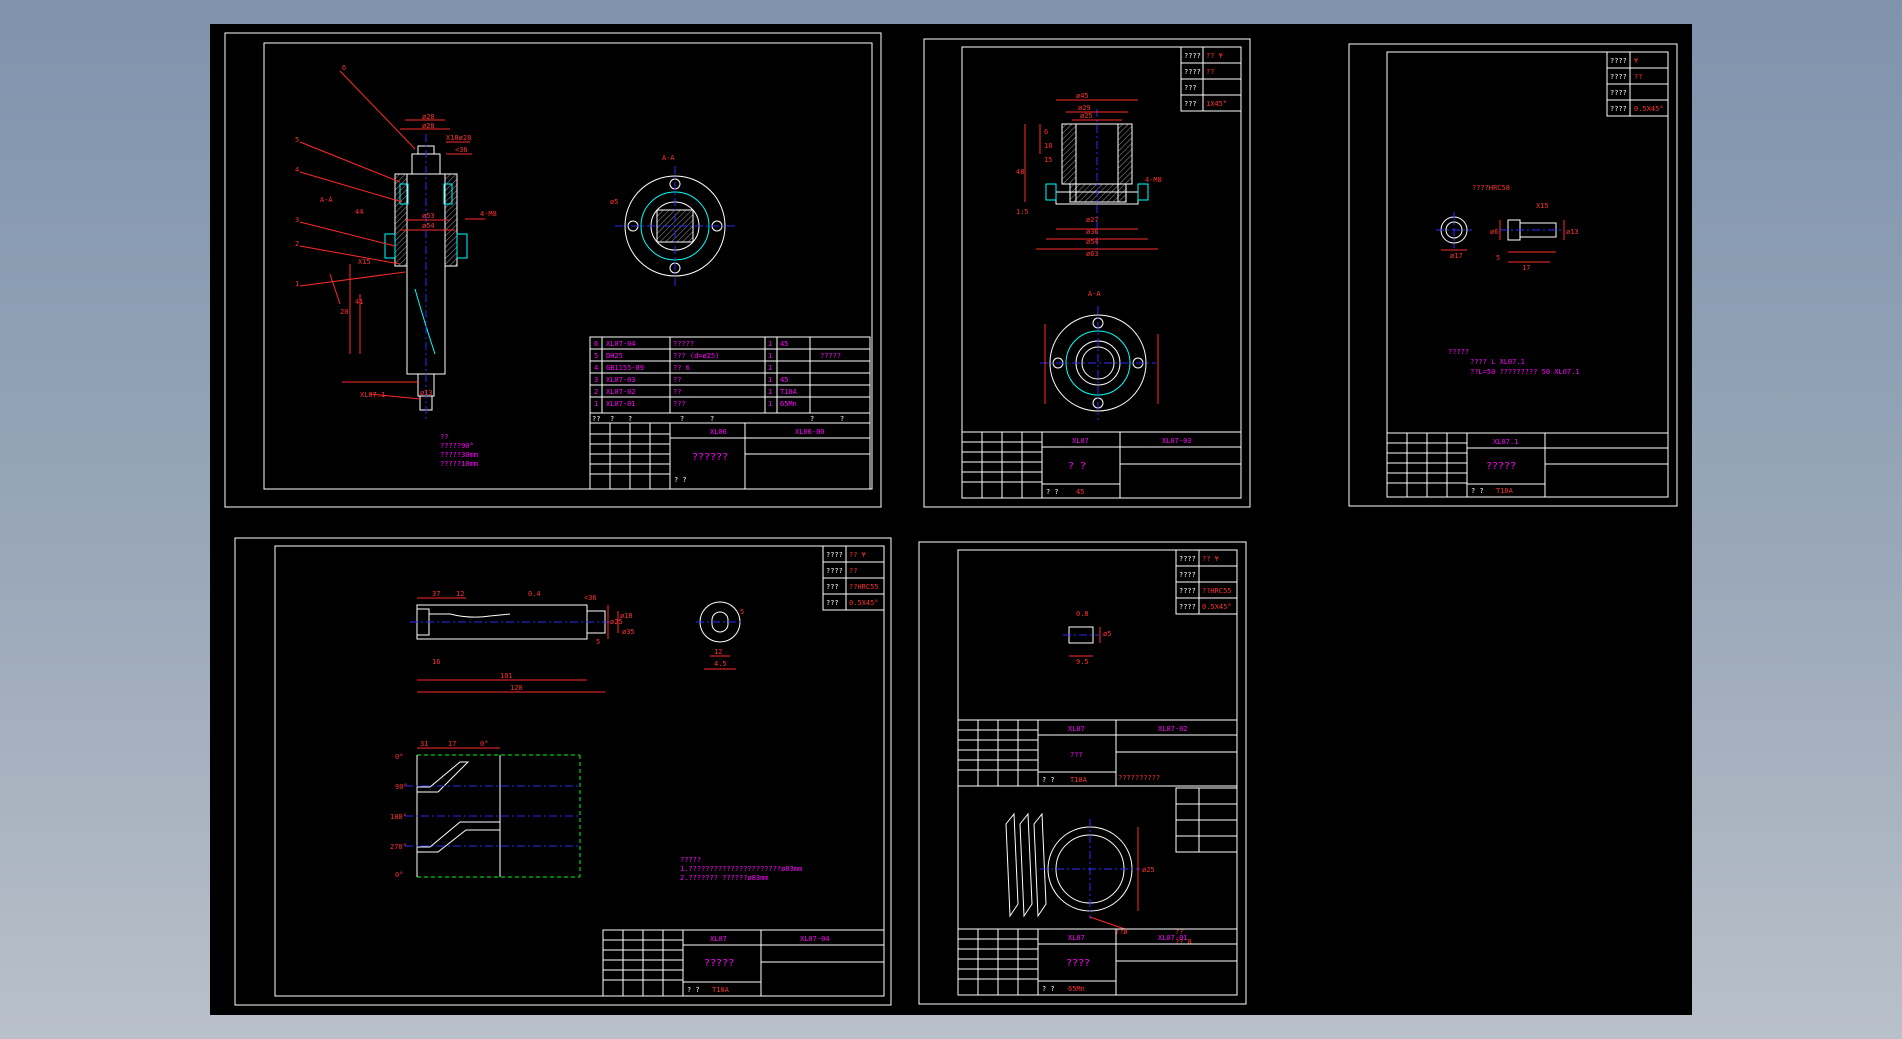 The height and width of the screenshot is (1039, 1902). What do you see at coordinates (672, 220) in the screenshot?
I see `assembly-top-view: A-A ø5` at bounding box center [672, 220].